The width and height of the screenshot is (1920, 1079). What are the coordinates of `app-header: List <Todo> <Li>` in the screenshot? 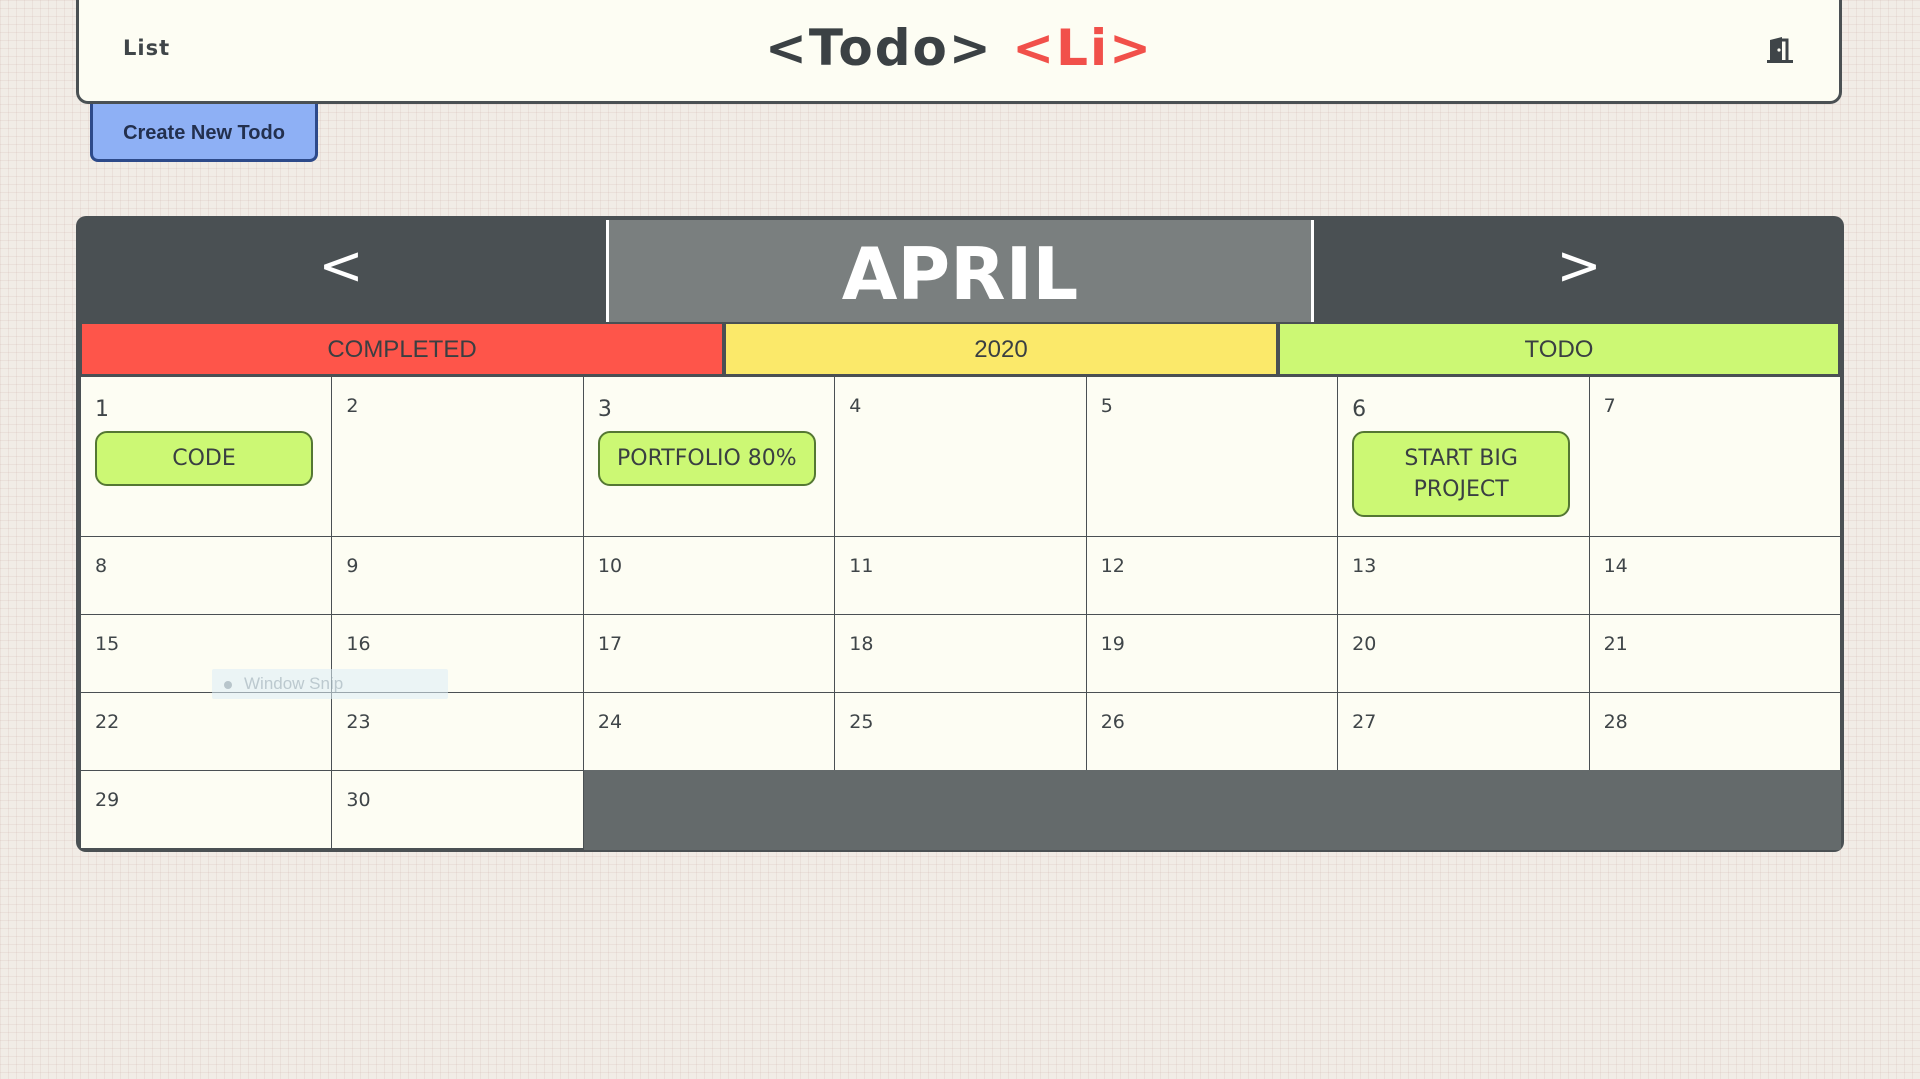 It's located at (959, 52).